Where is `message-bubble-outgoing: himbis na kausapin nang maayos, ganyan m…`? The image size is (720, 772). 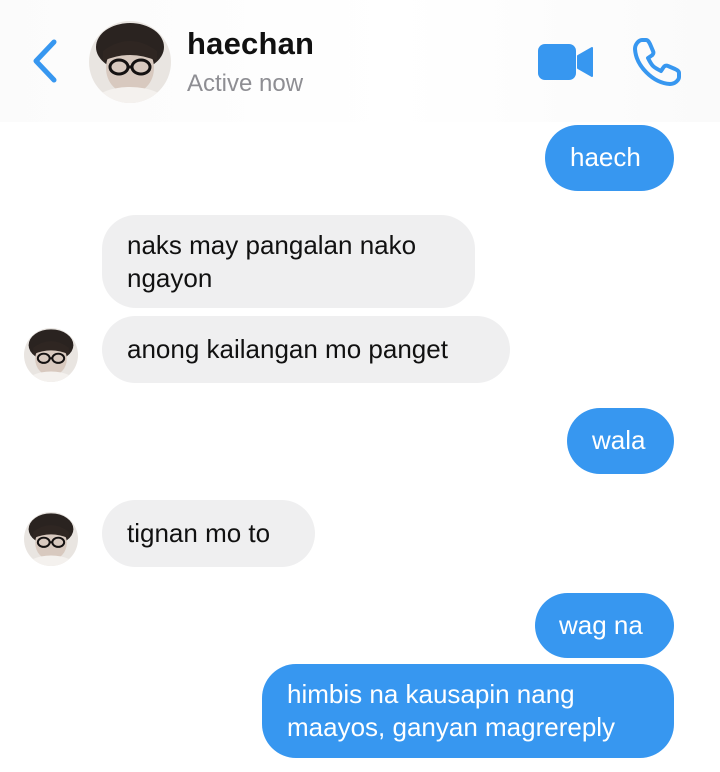 message-bubble-outgoing: himbis na kausapin nang maayos, ganyan m… is located at coordinates (468, 711).